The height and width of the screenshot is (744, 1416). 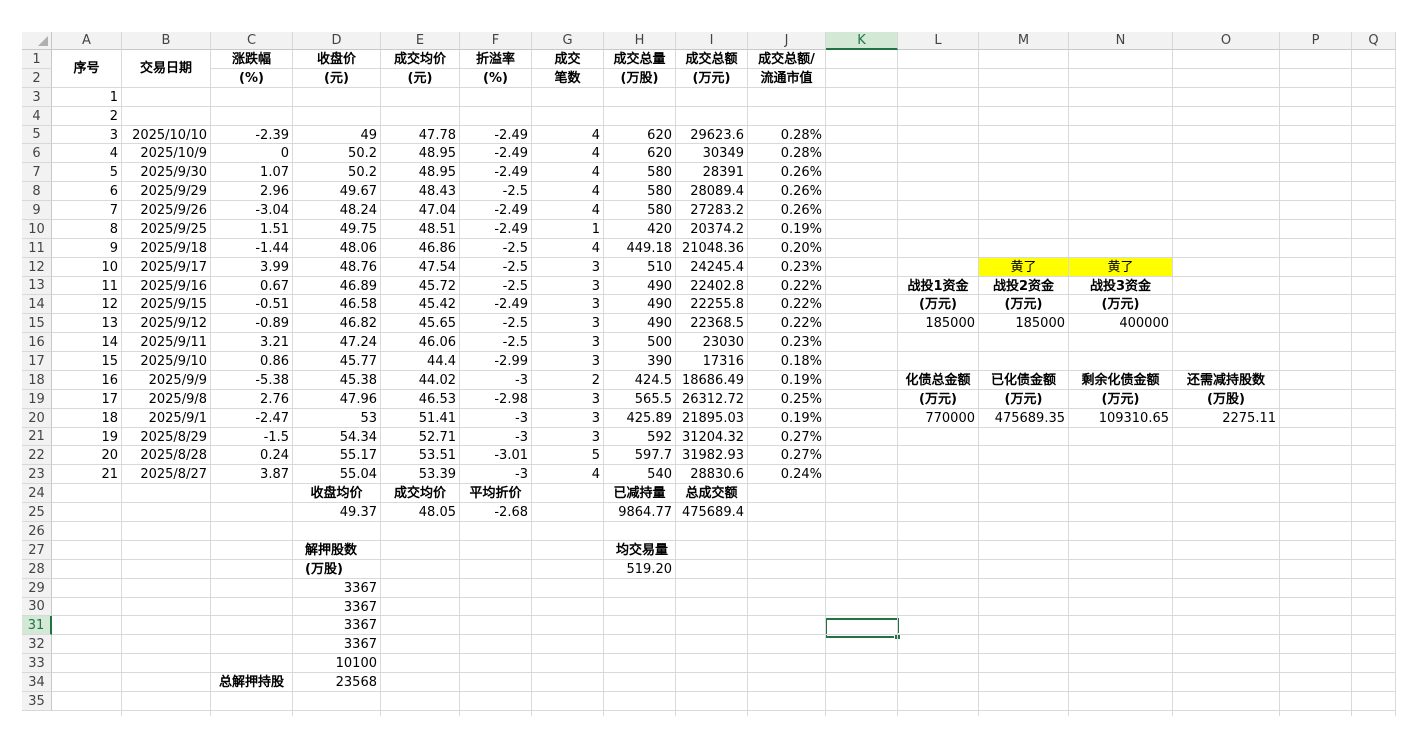 What do you see at coordinates (420, 210) in the screenshot?
I see `cell-E9: 47.04` at bounding box center [420, 210].